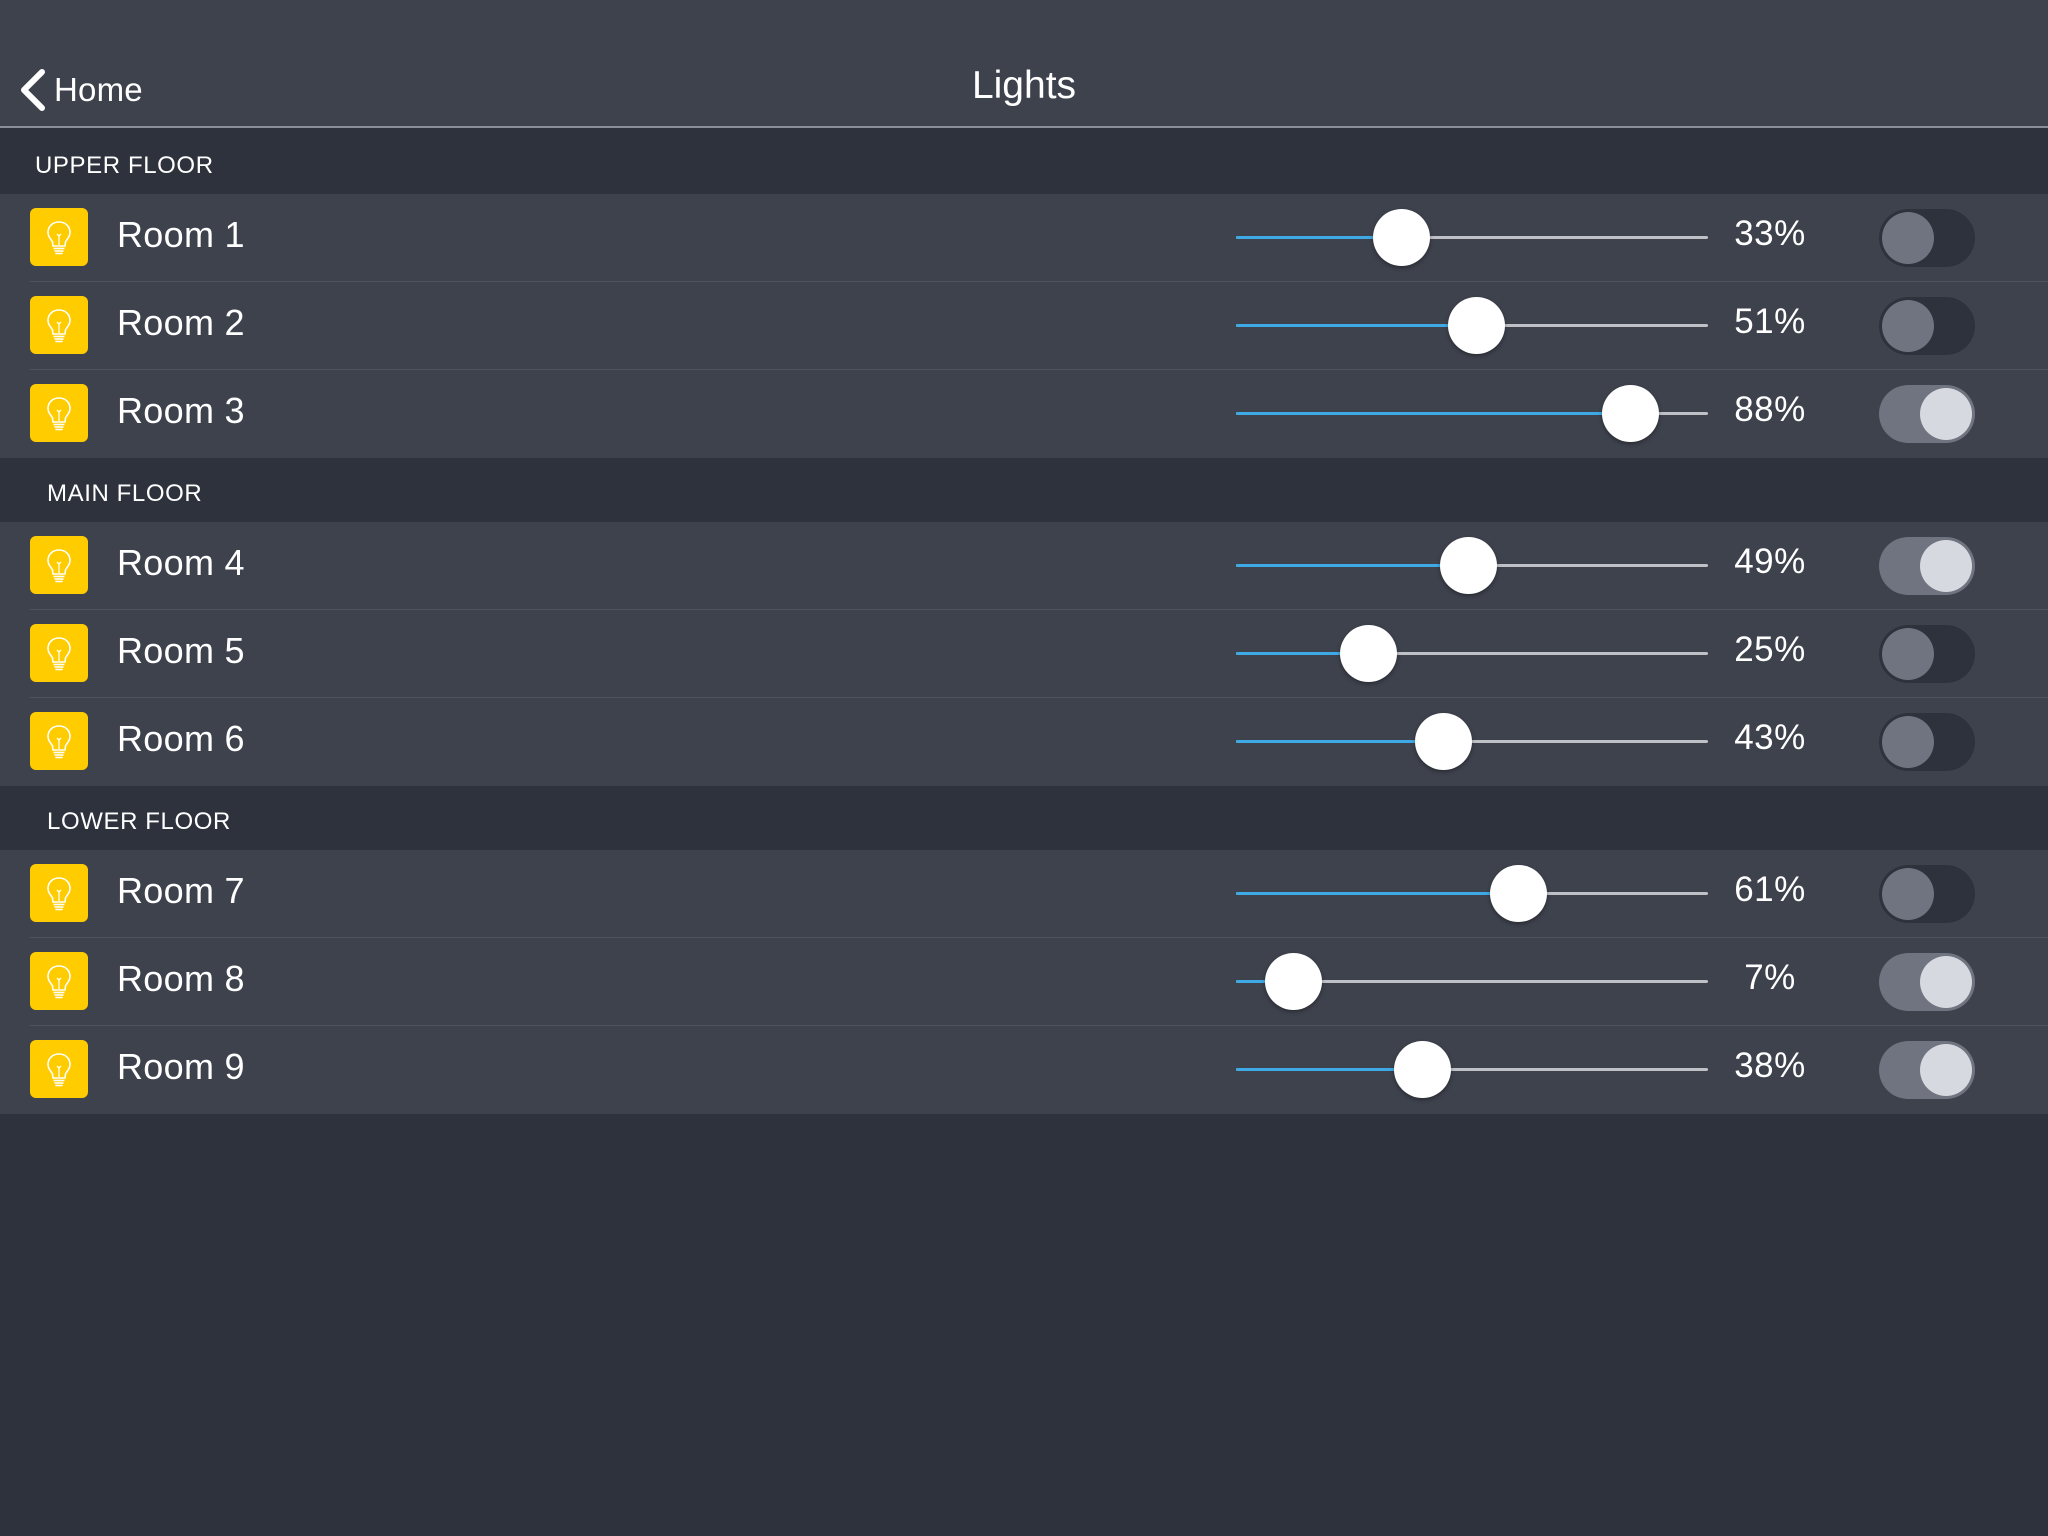  Describe the element at coordinates (1024, 85) in the screenshot. I see `page-title: Lights` at that location.